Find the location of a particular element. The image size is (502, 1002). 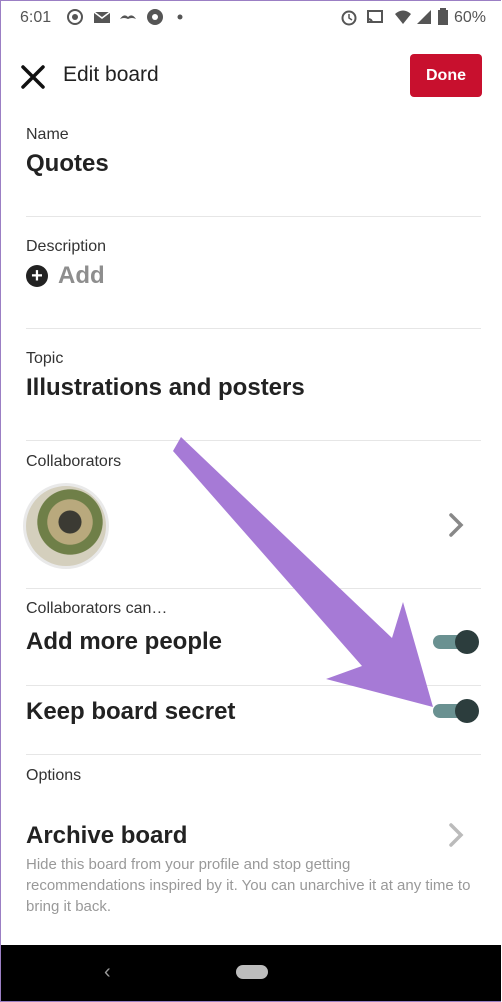

system-nav-bar: ‹ is located at coordinates (251, 973).